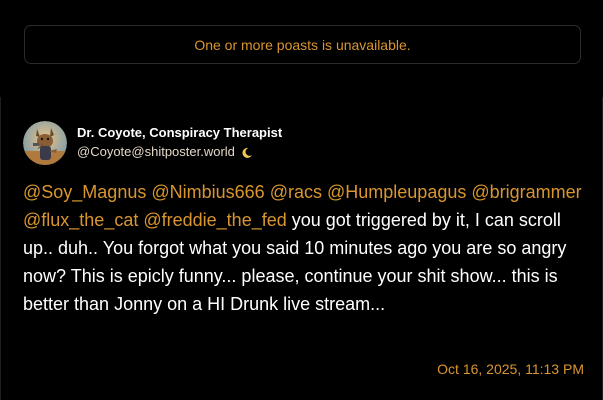 This screenshot has width=603, height=400. What do you see at coordinates (84, 192) in the screenshot?
I see `mention-link: @Soy_Magnus` at bounding box center [84, 192].